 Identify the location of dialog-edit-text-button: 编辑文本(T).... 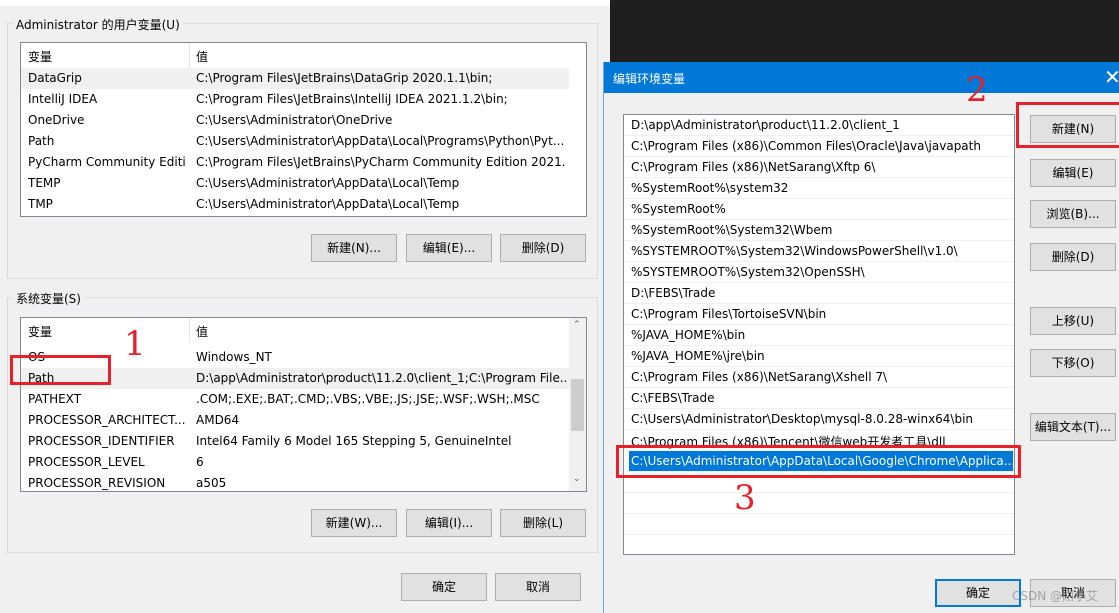
(1073, 427).